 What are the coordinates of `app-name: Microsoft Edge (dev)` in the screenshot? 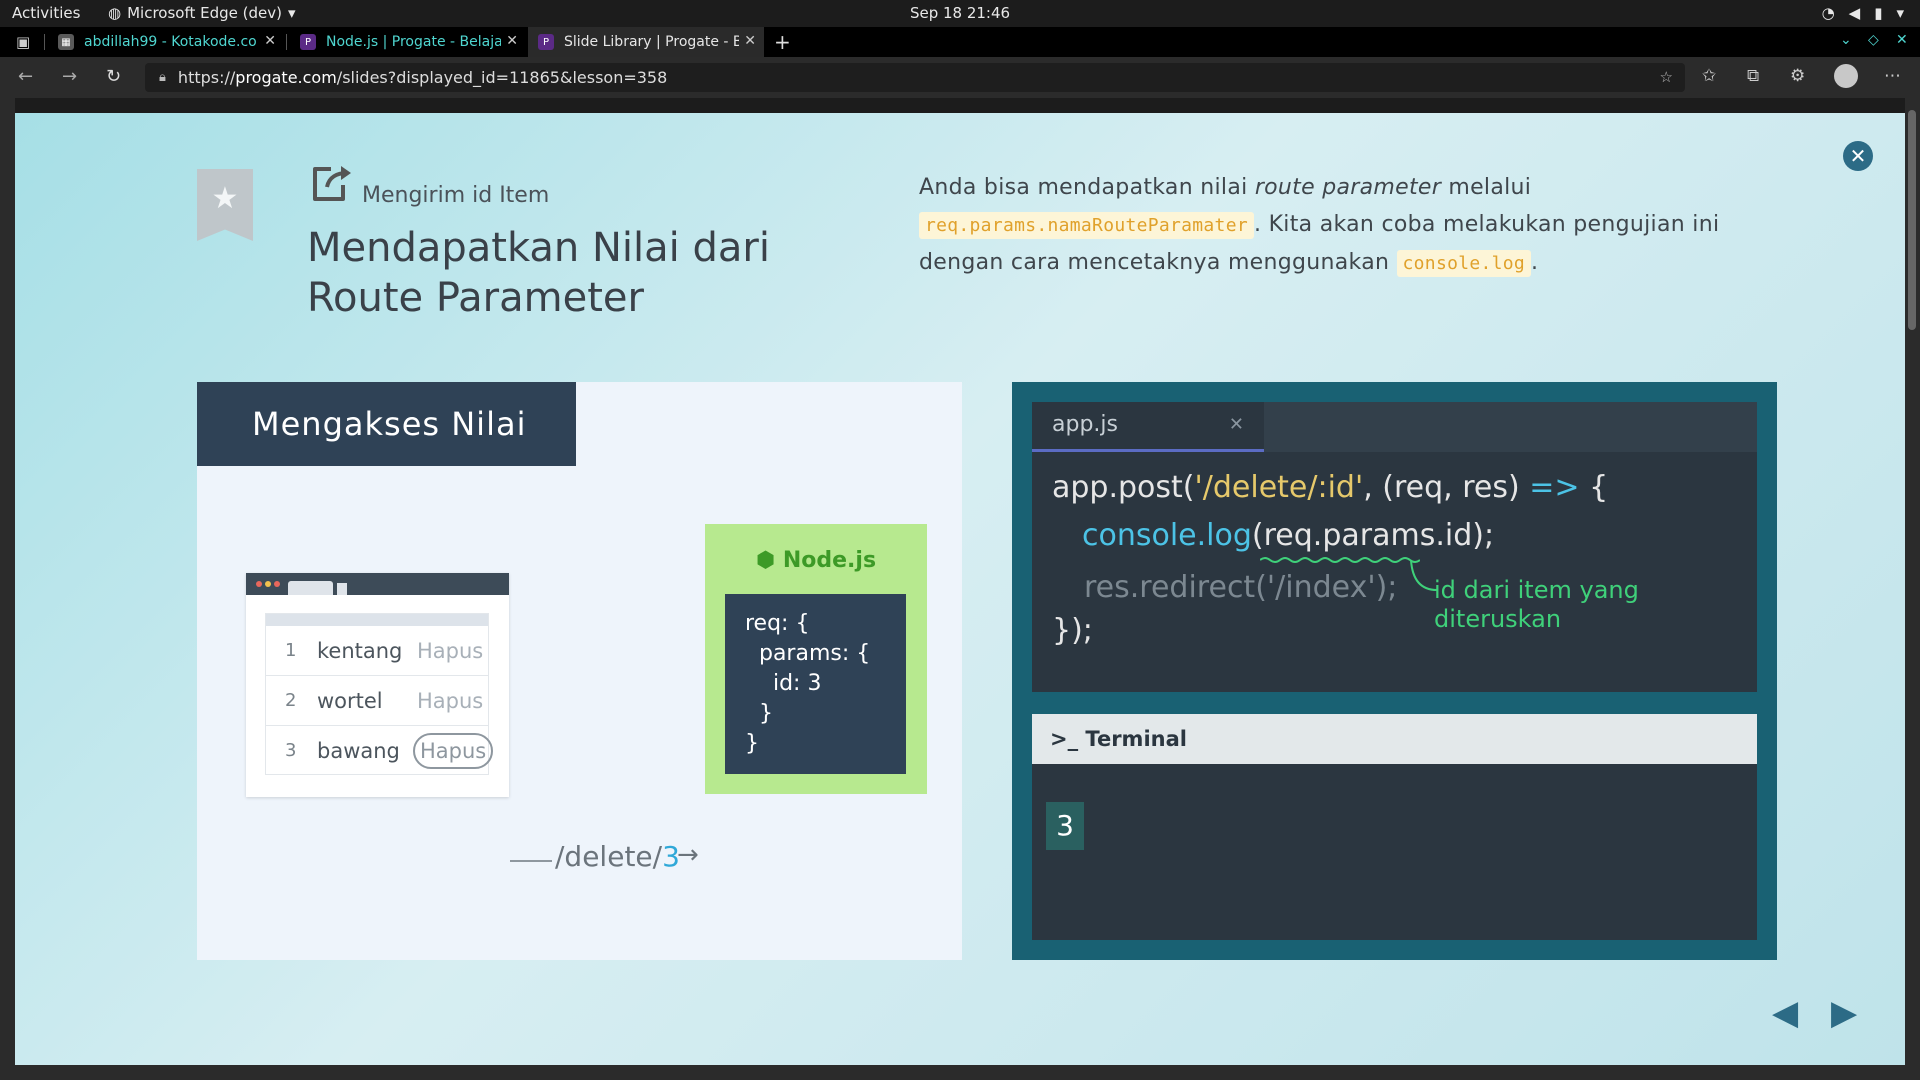 It's located at (204, 13).